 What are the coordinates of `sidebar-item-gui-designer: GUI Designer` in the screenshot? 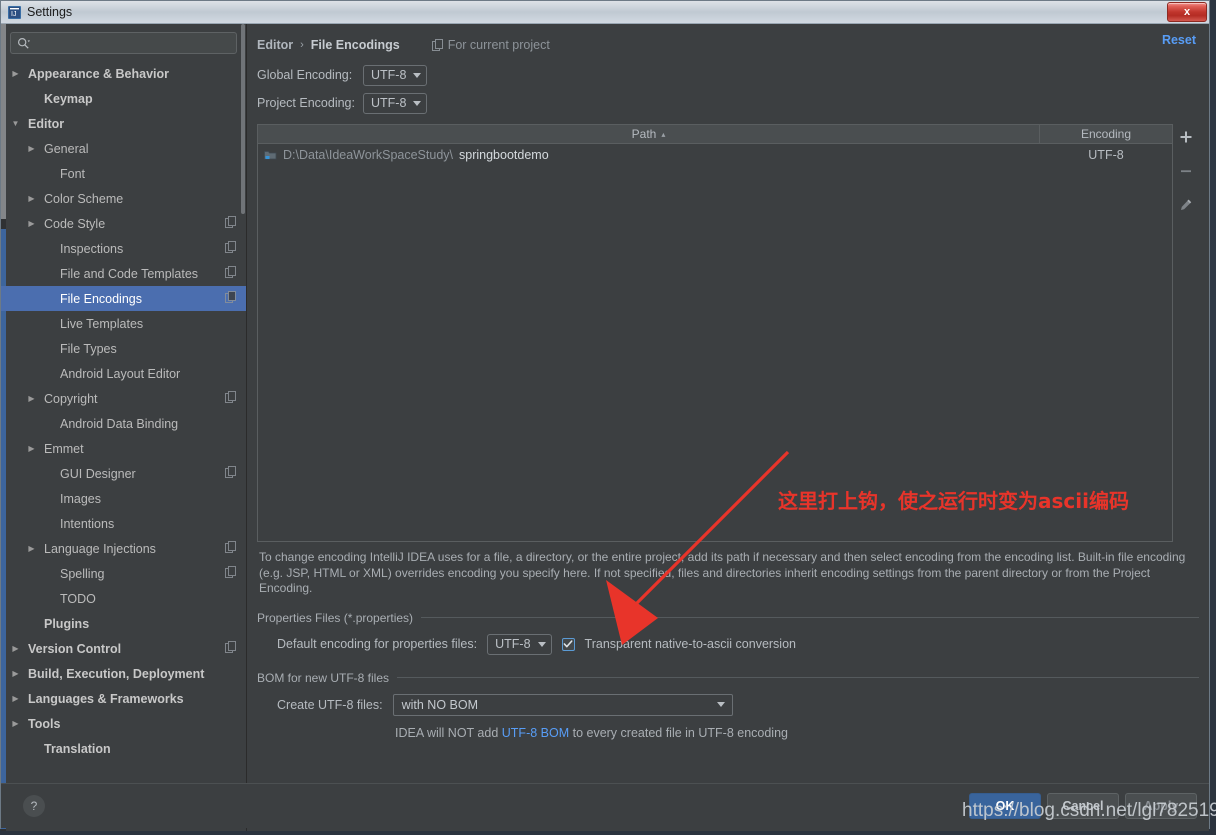 It's located at (123, 473).